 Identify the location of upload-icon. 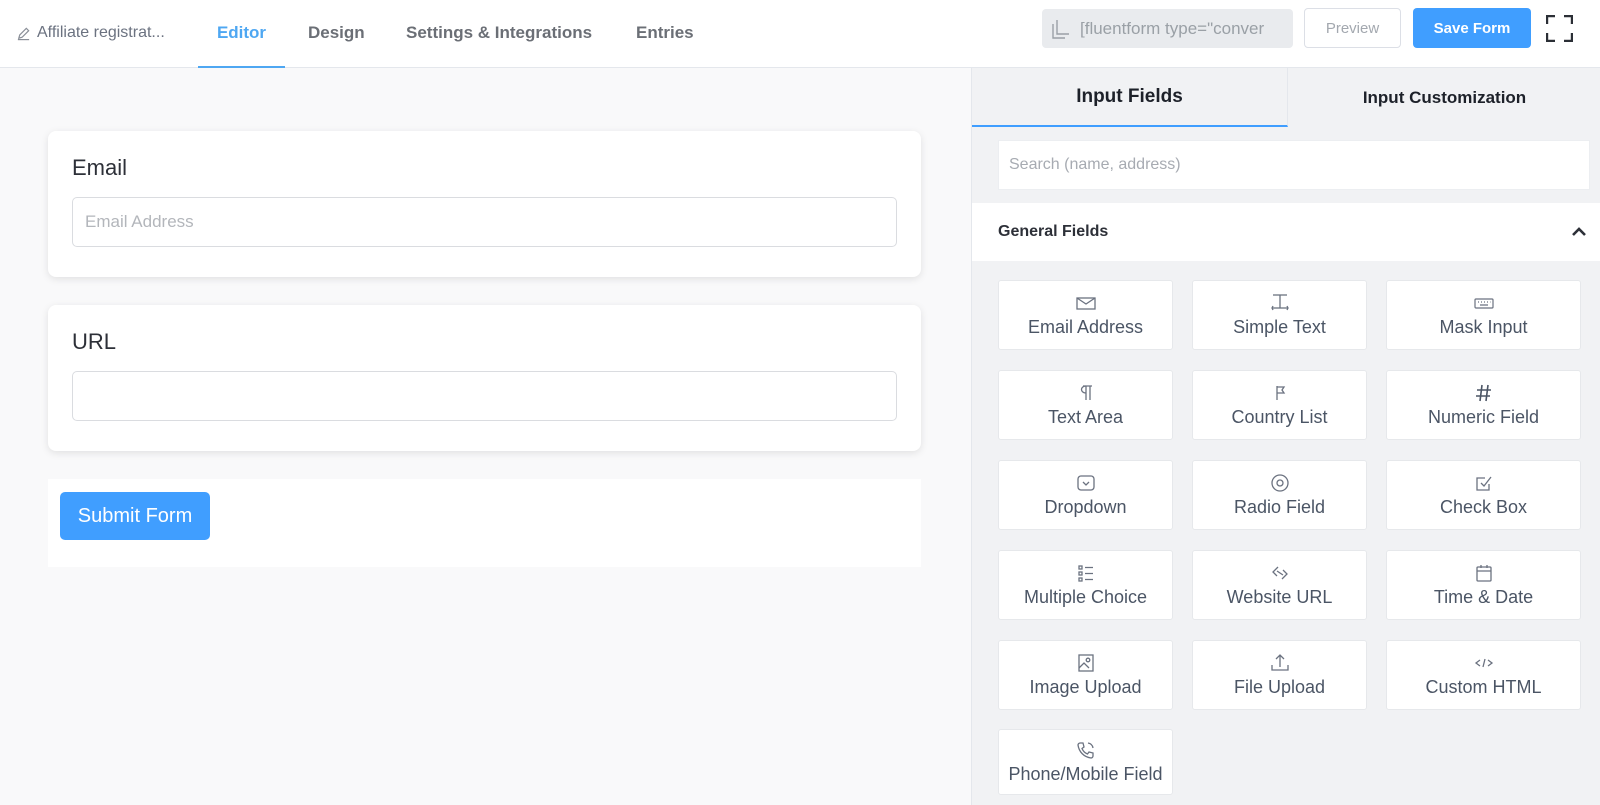
(1280, 663).